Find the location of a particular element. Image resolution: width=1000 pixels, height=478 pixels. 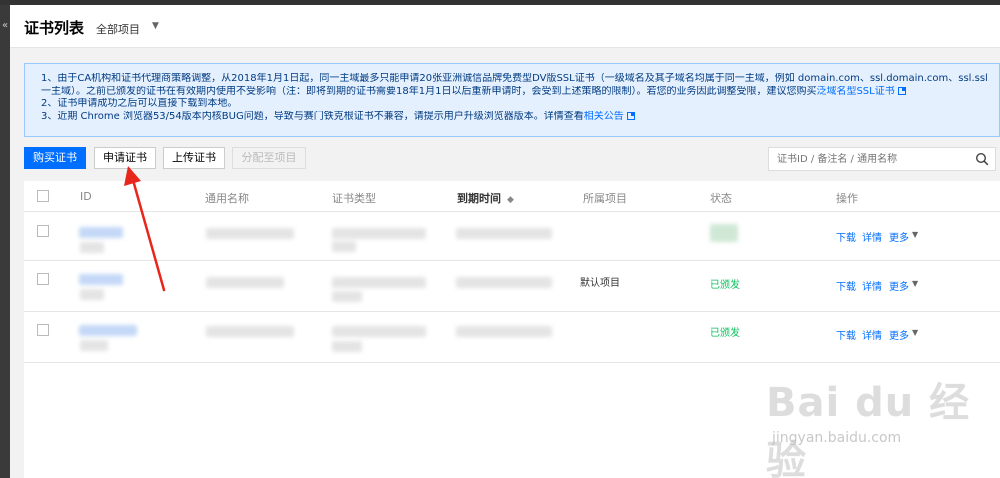

search-box is located at coordinates (882, 159).